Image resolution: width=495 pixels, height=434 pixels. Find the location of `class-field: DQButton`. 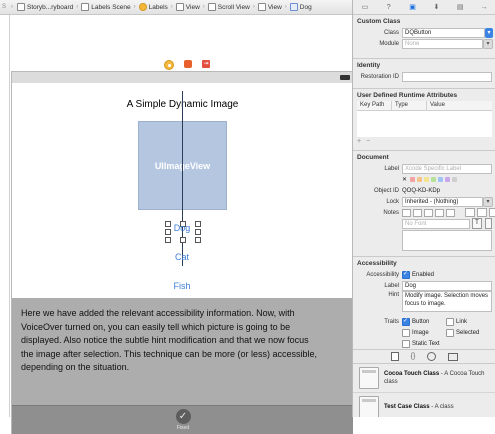

class-field: DQButton is located at coordinates (443, 32).